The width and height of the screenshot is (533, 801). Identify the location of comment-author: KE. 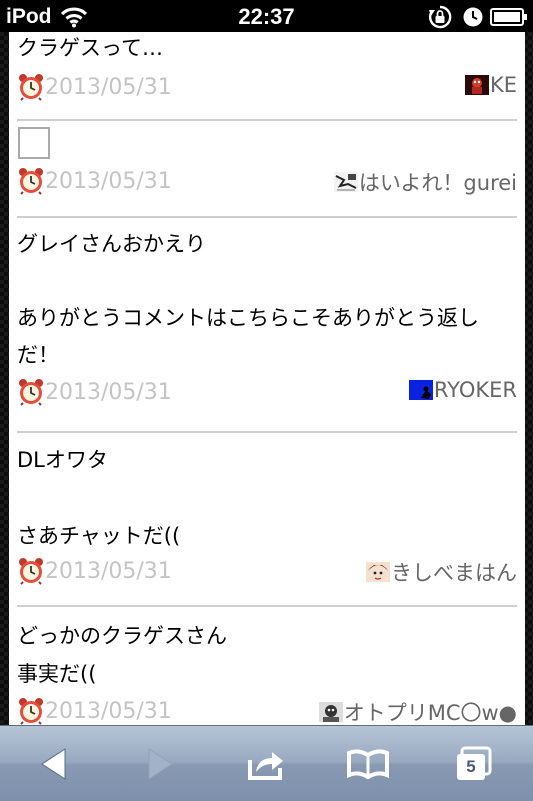
(503, 85).